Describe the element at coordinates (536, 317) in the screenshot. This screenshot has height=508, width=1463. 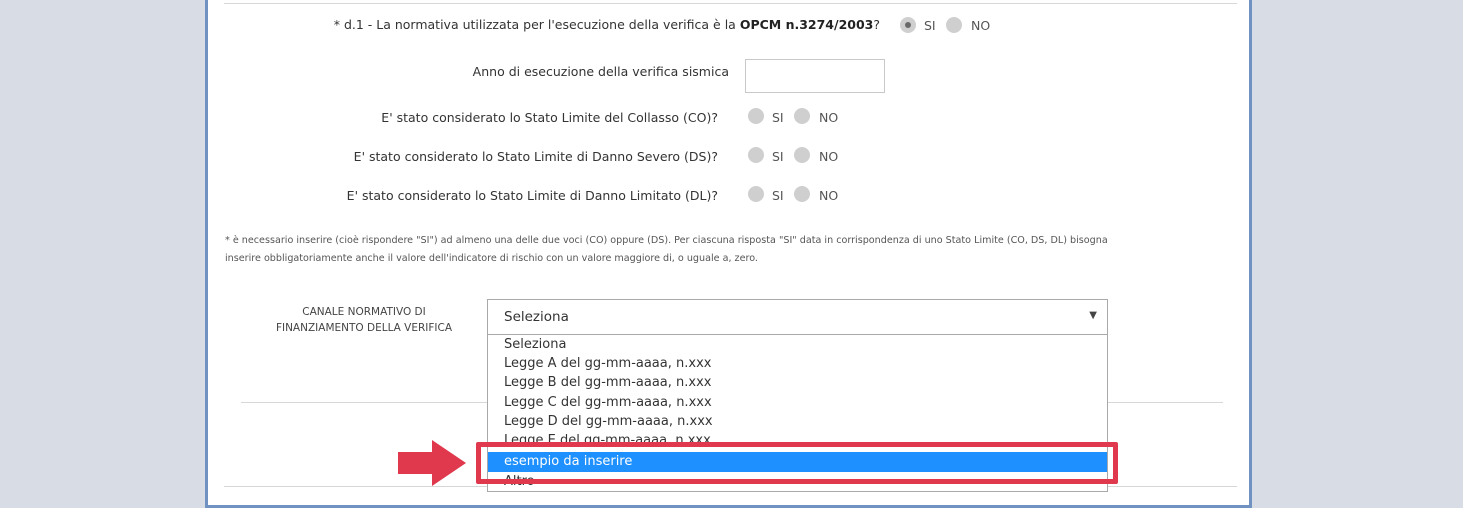
I see `canale-select-value: Seleziona` at that location.